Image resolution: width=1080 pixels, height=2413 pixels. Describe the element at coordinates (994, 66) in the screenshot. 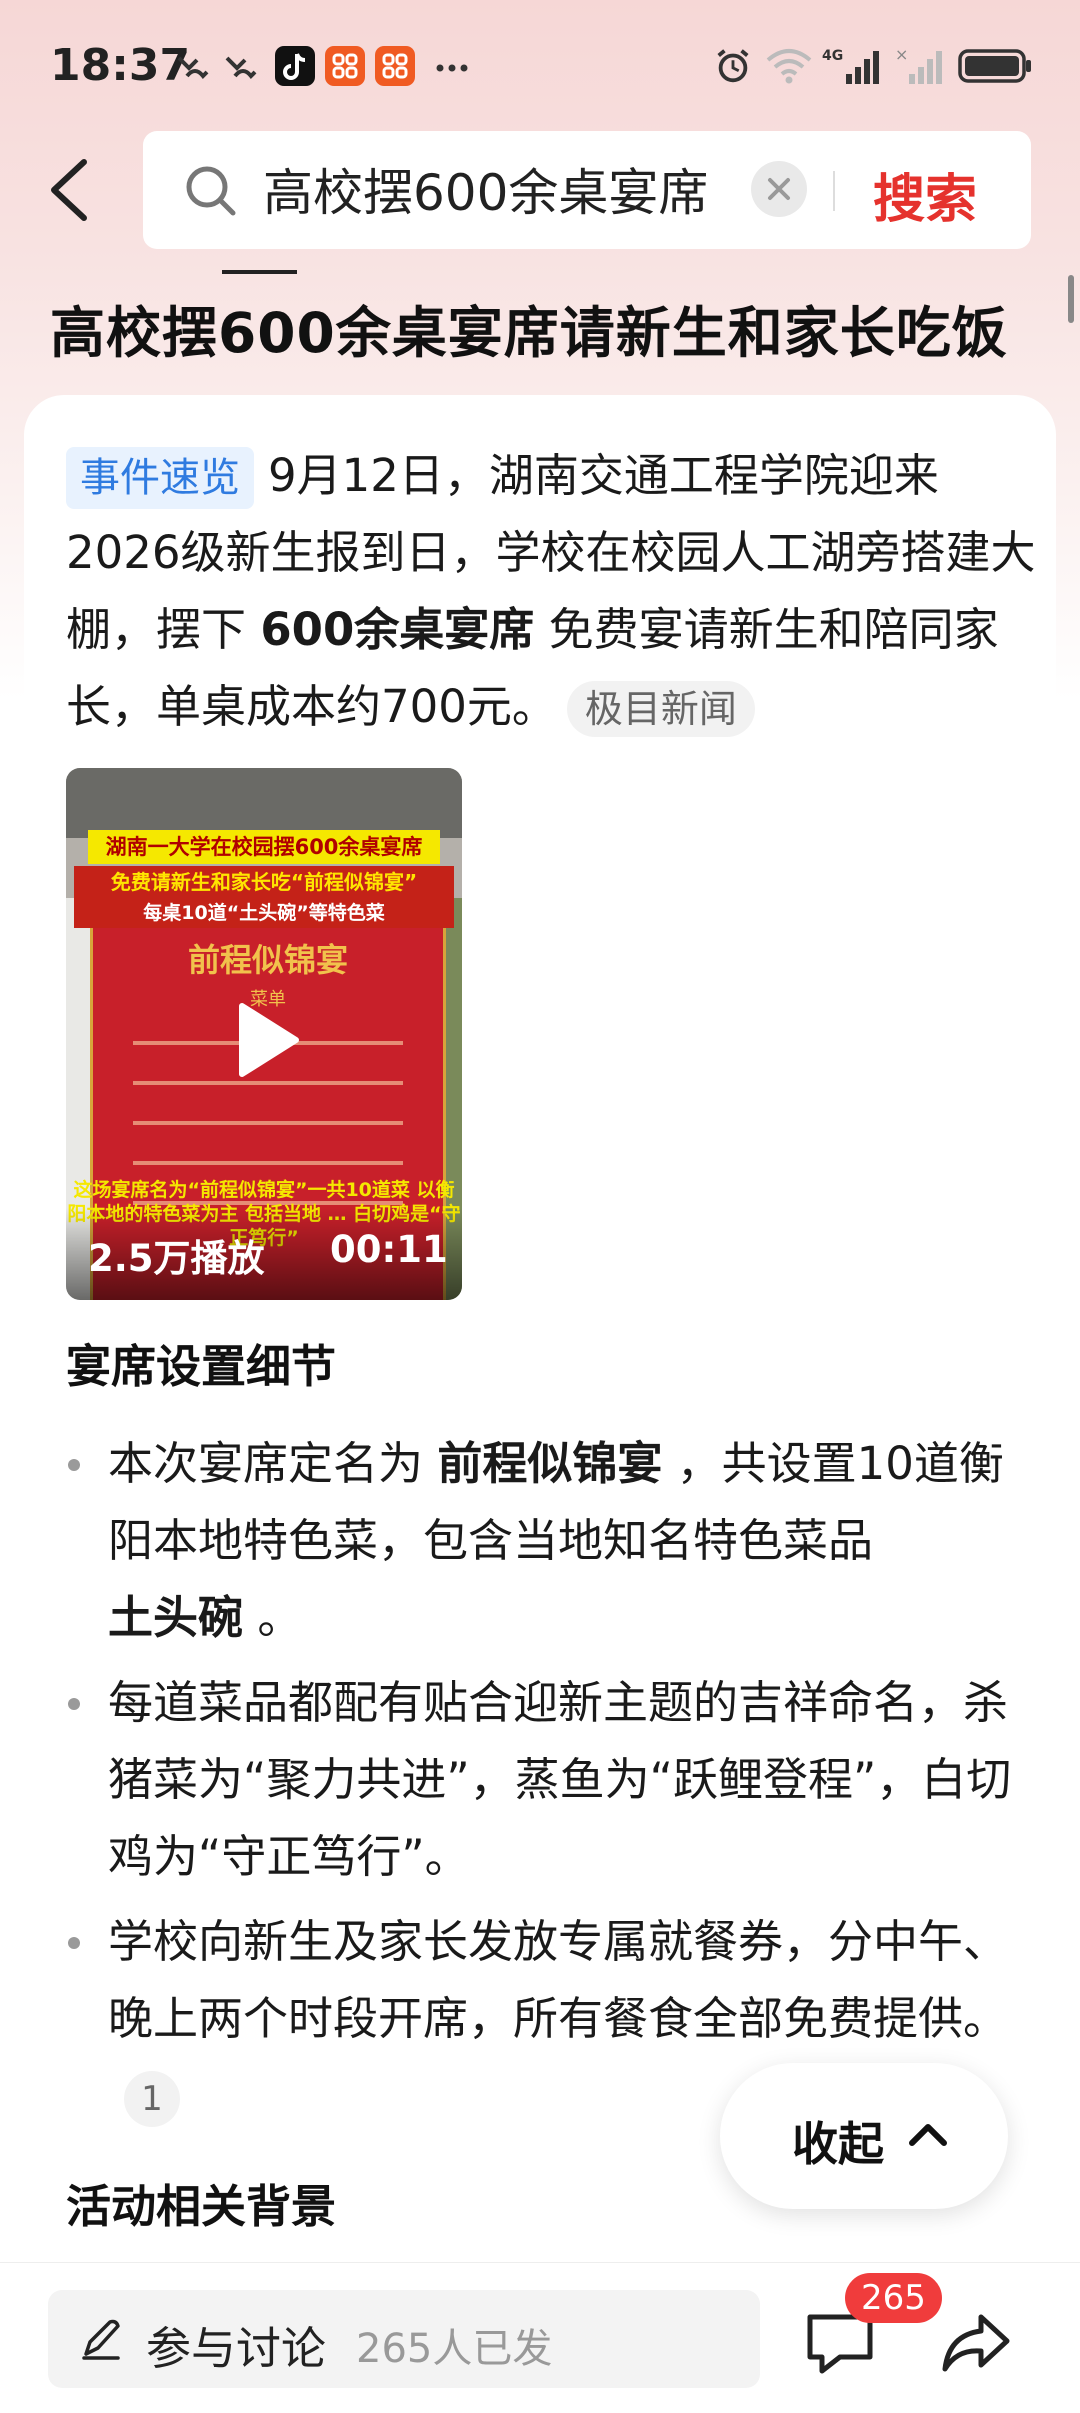

I see `battery-icon` at that location.